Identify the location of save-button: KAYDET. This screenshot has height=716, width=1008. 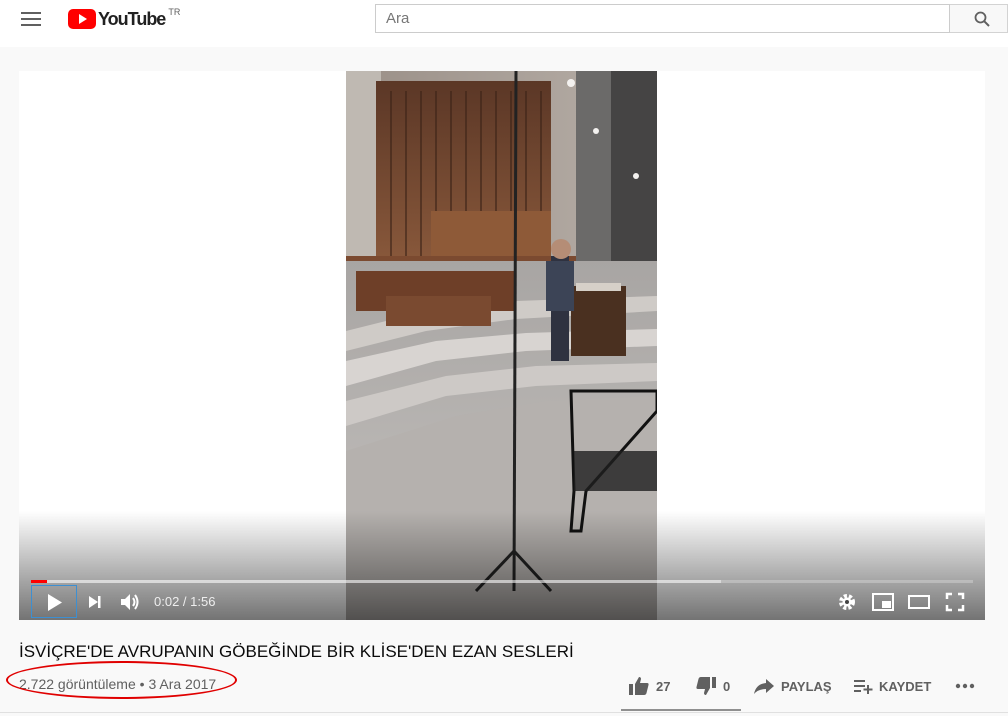
(892, 686).